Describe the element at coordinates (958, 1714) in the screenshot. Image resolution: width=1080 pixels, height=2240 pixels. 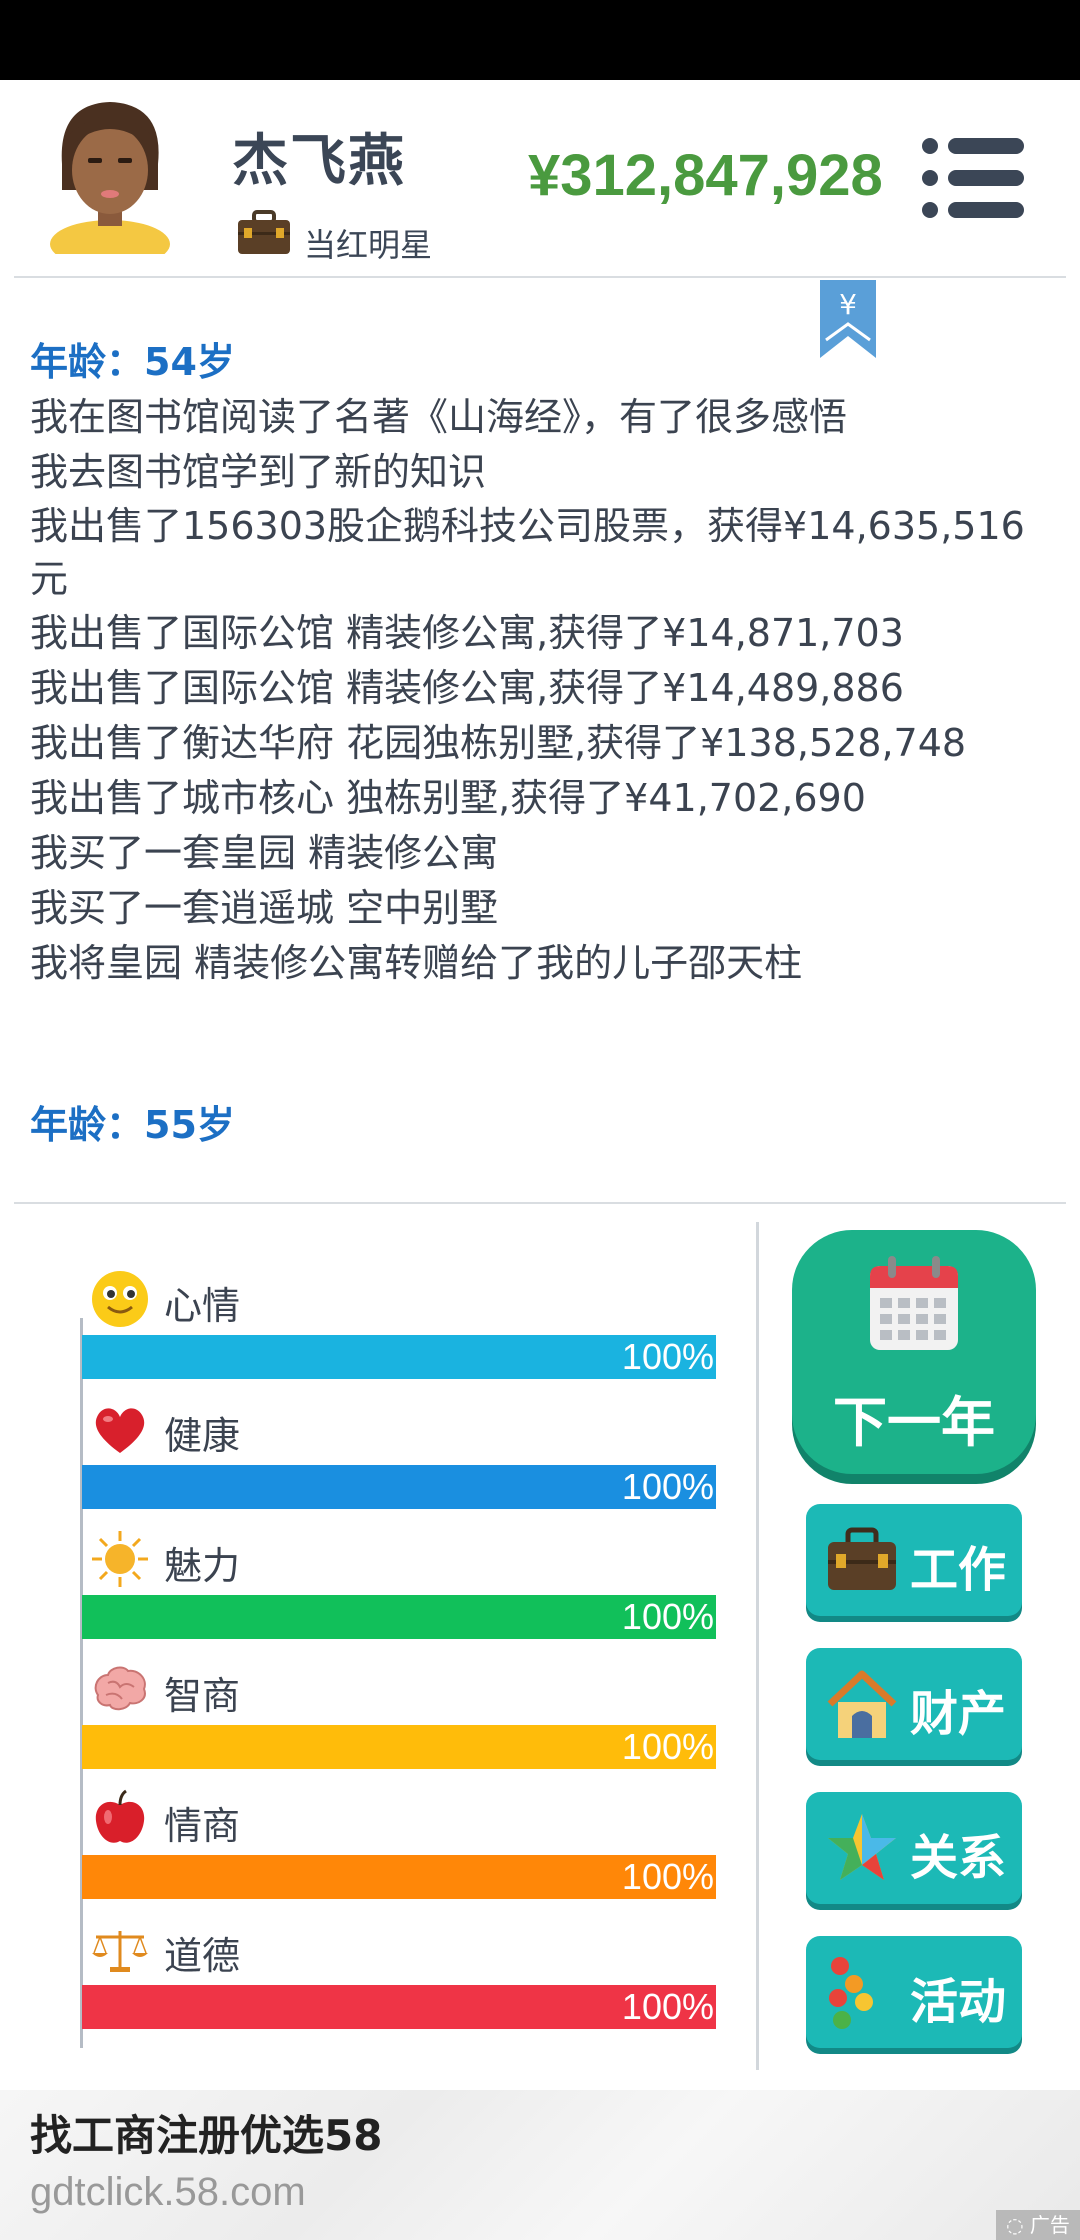
I see `property-label: 财产` at that location.